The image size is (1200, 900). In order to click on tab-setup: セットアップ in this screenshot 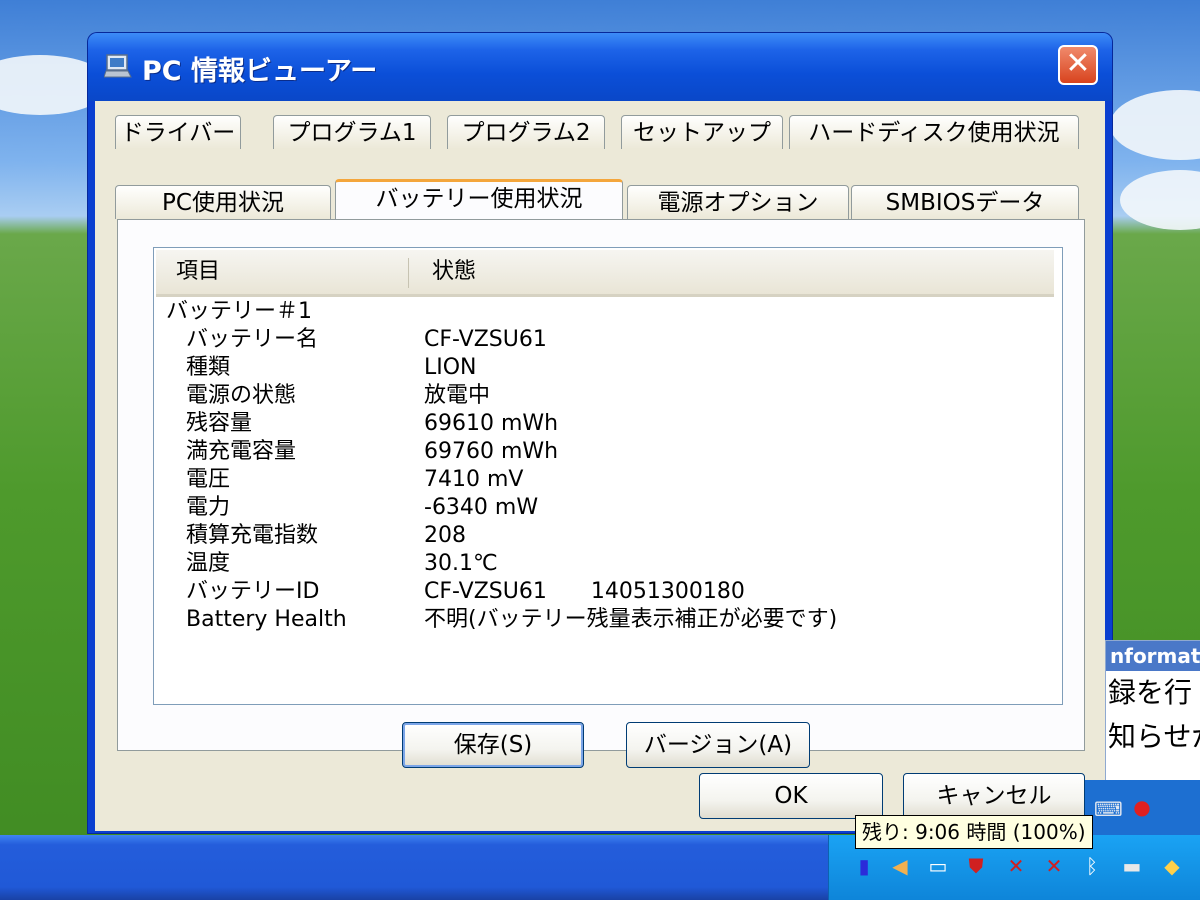, I will do `click(702, 132)`.